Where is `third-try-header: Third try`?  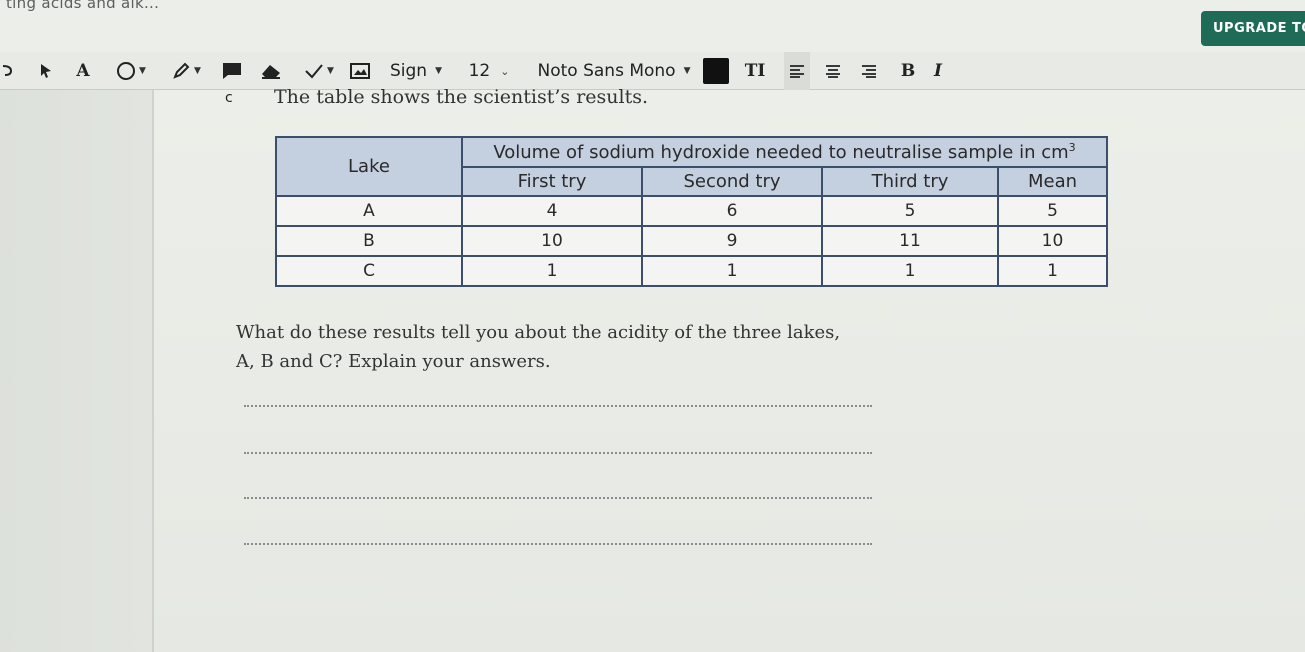 third-try-header: Third try is located at coordinates (910, 181).